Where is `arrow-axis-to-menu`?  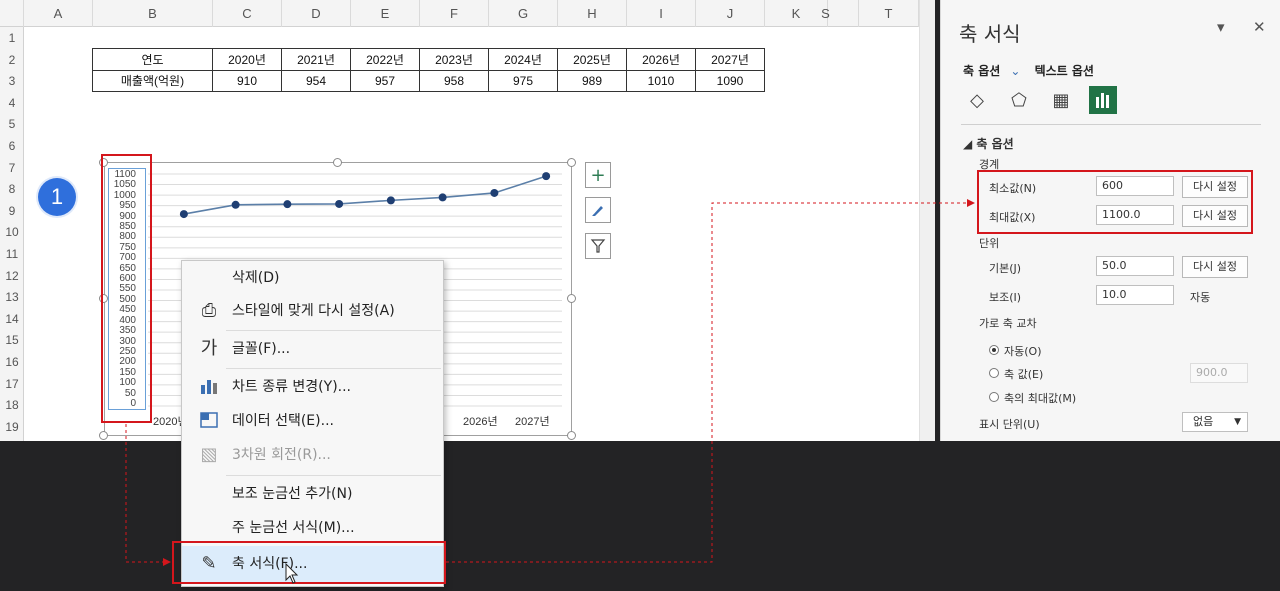 arrow-axis-to-menu is located at coordinates (148, 495).